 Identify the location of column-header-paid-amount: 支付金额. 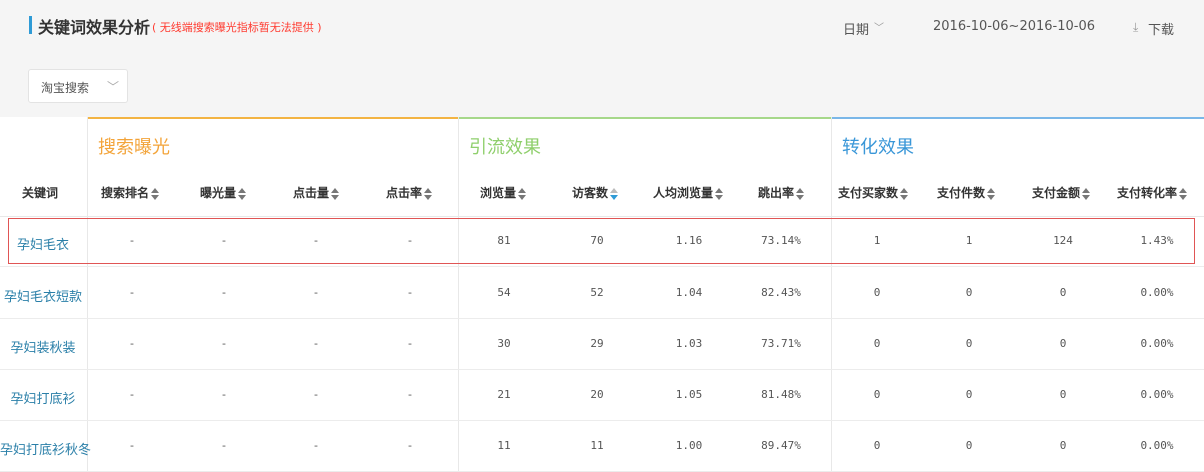
(1061, 192).